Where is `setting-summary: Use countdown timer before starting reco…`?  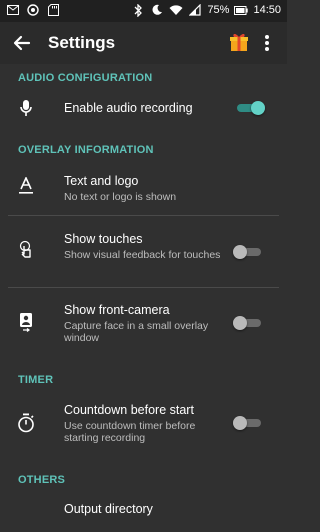
setting-summary: Use countdown timer before starting reco… is located at coordinates (130, 432).